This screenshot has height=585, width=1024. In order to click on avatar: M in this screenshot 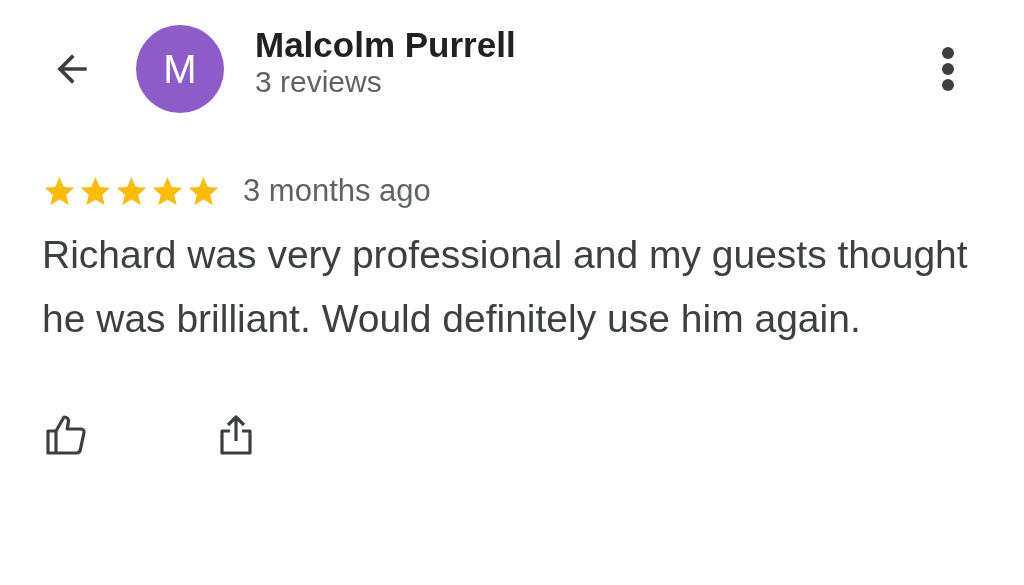, I will do `click(180, 69)`.